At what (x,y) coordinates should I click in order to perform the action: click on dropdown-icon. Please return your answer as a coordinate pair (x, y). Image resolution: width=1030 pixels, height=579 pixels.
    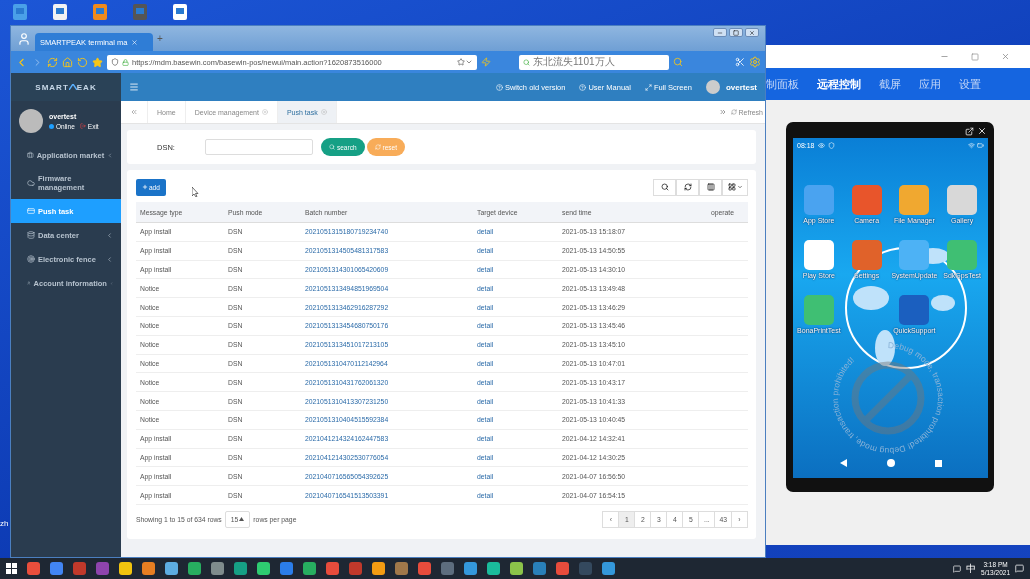
    Looking at the image, I should click on (469, 62).